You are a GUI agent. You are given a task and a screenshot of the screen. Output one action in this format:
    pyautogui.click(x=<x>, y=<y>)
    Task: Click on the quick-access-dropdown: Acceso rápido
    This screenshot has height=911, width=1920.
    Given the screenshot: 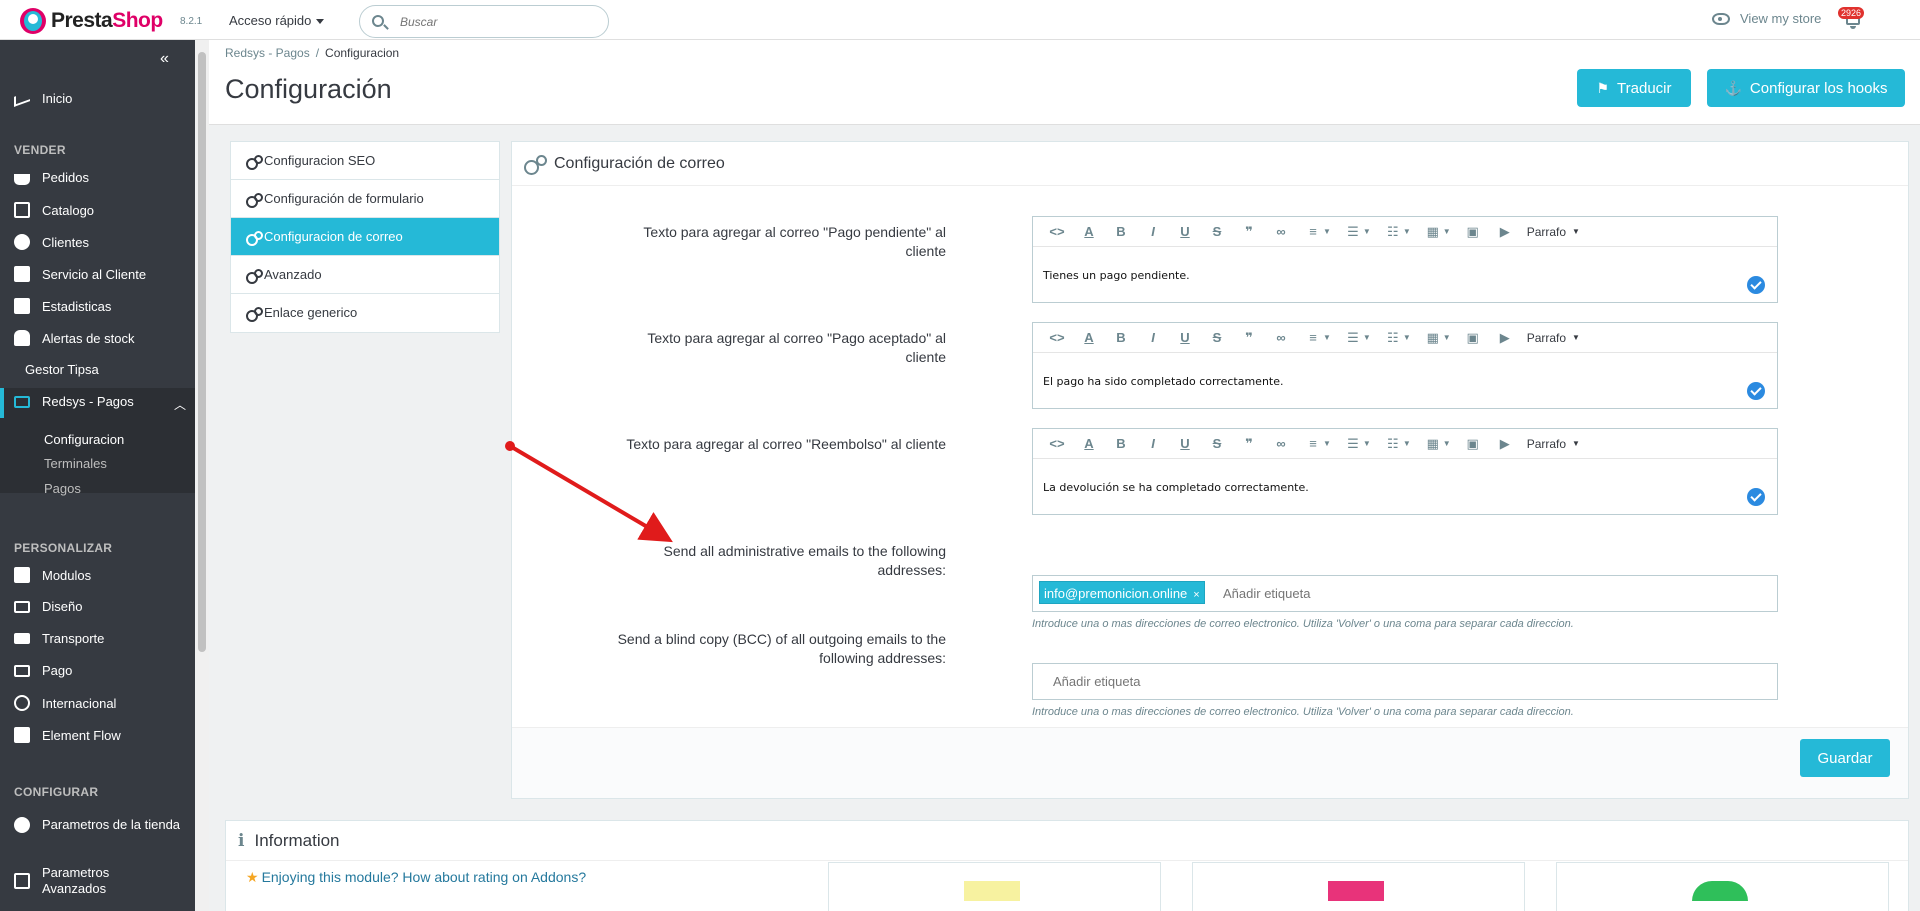 What is the action you would take?
    pyautogui.click(x=276, y=20)
    